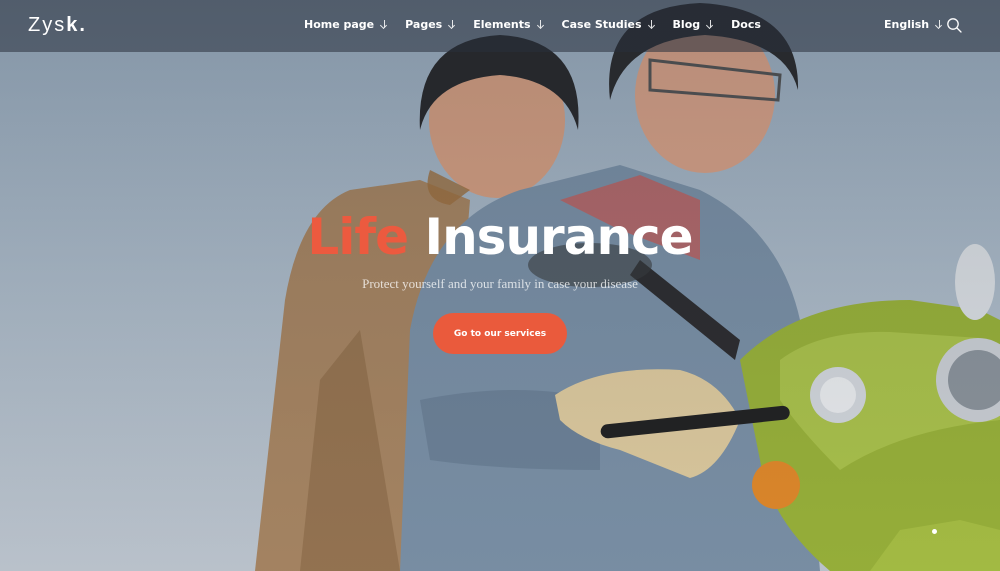  I want to click on menu-item-case-studies: Case Studies, so click(609, 24).